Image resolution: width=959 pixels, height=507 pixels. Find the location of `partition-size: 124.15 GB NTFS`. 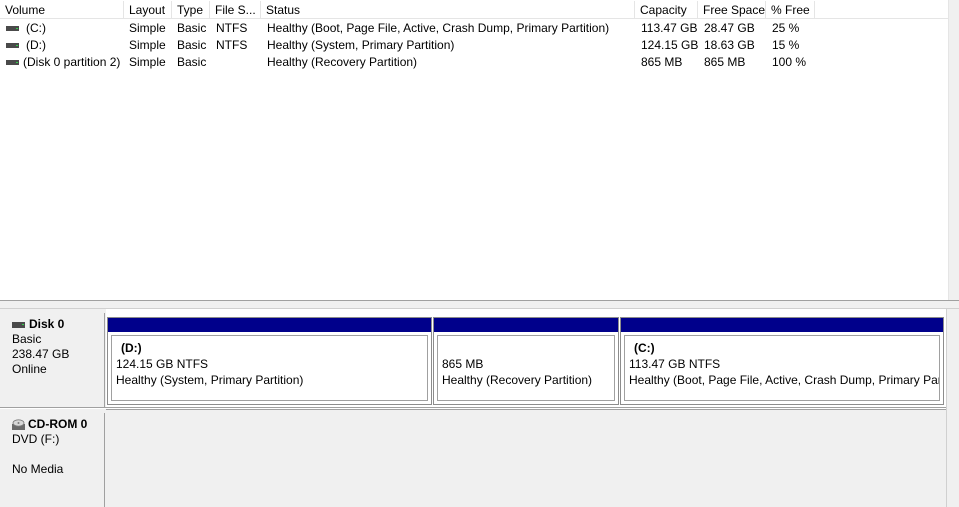

partition-size: 124.15 GB NTFS is located at coordinates (162, 364).